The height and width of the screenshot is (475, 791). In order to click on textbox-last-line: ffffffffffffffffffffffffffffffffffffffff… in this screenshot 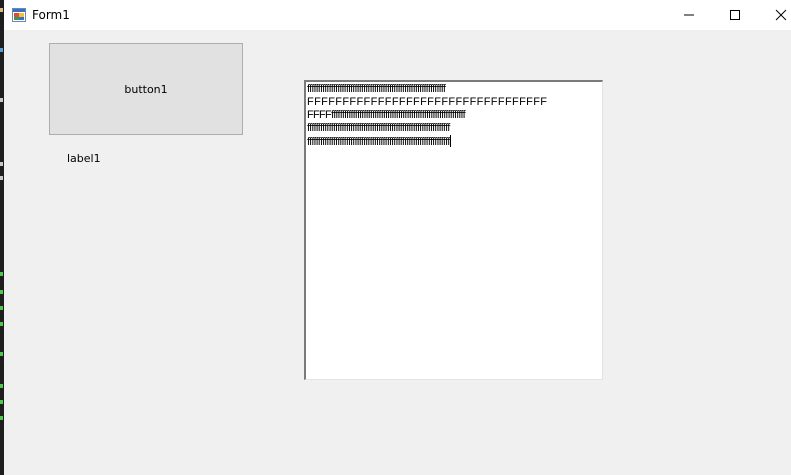, I will do `click(447, 141)`.